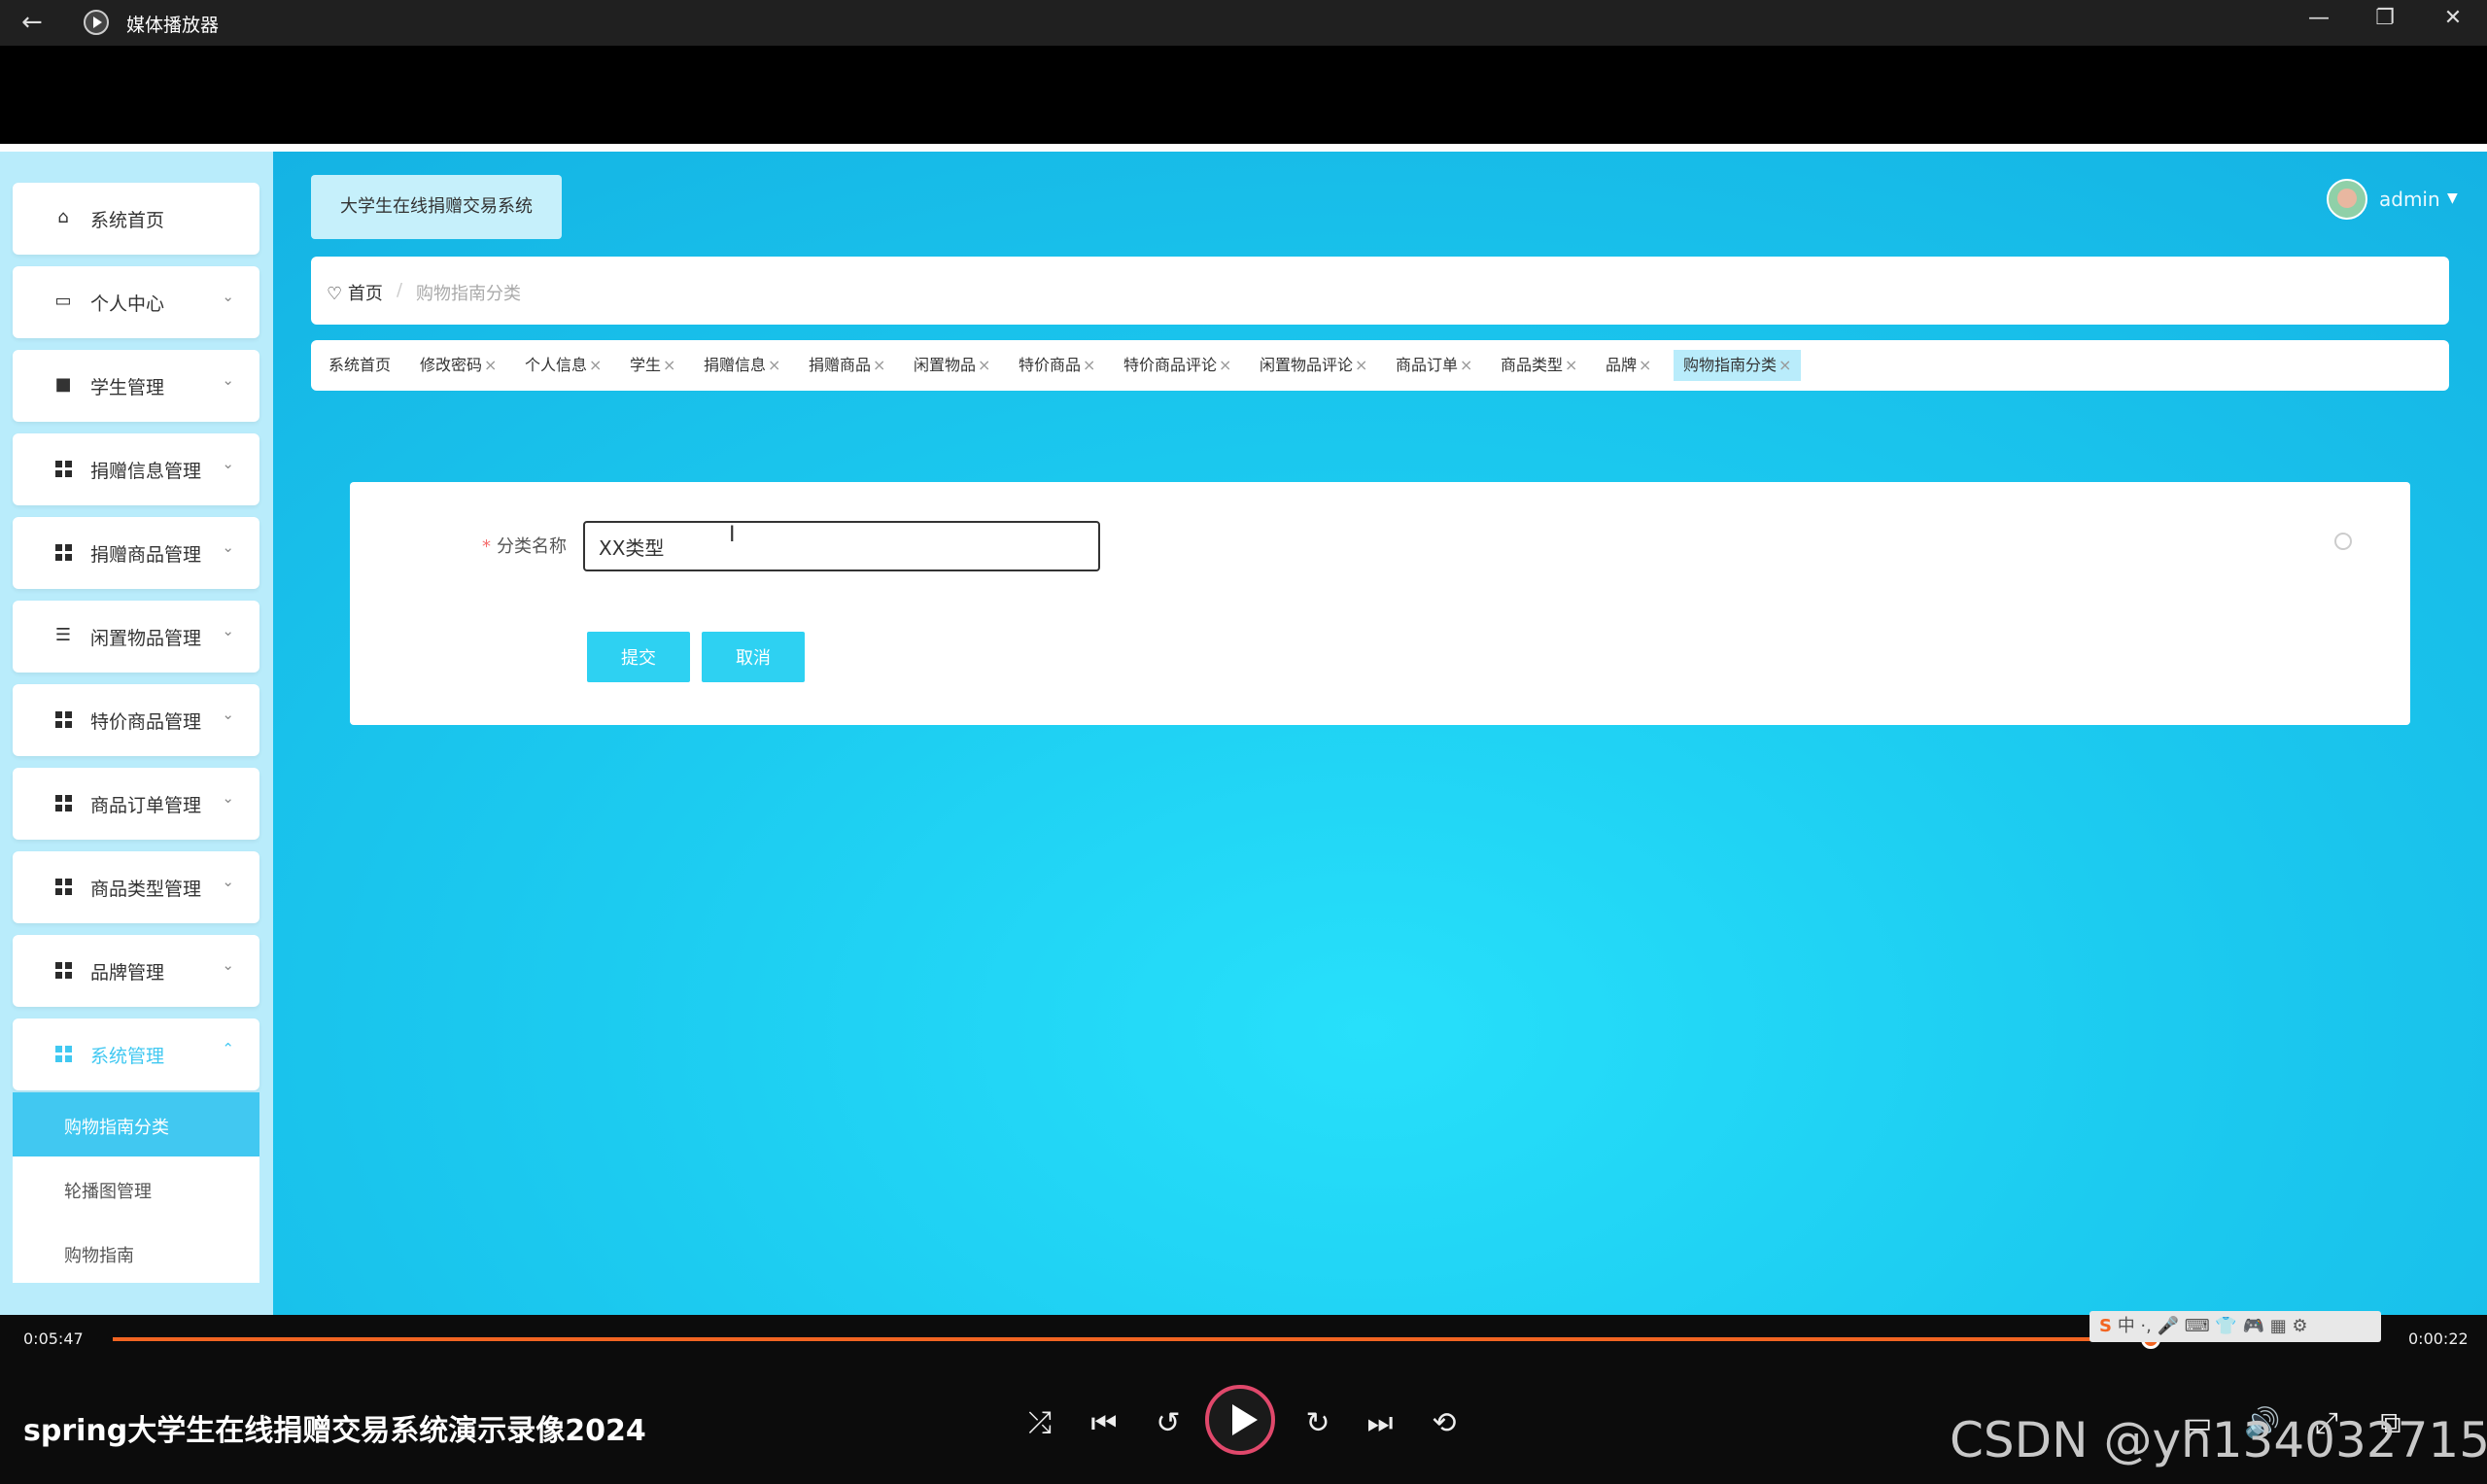  I want to click on sidebar-item-special-goods: 特价商品管理 ⌄, so click(136, 720).